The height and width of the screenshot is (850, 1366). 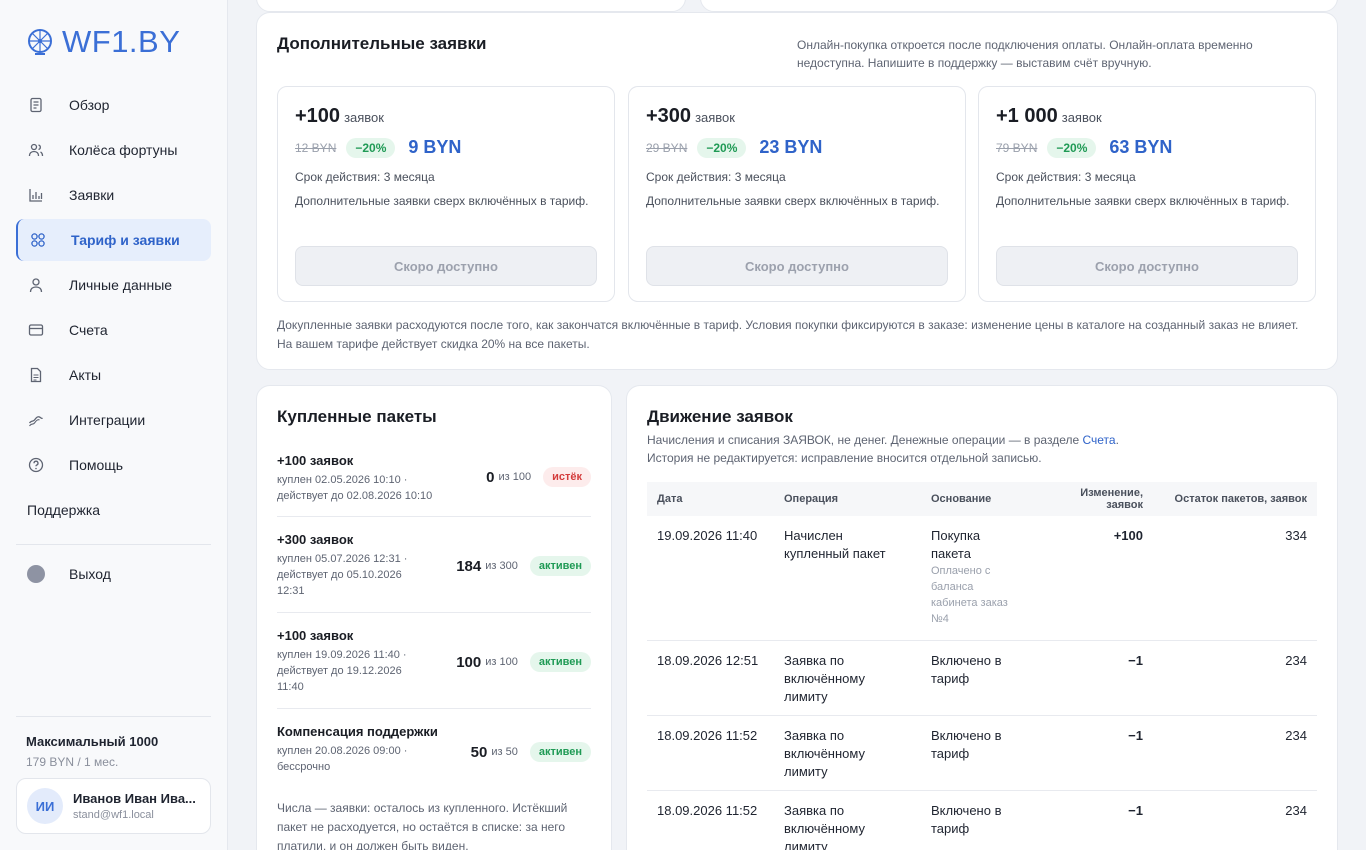 I want to click on brand-name: WF1.BY, so click(x=121, y=41).